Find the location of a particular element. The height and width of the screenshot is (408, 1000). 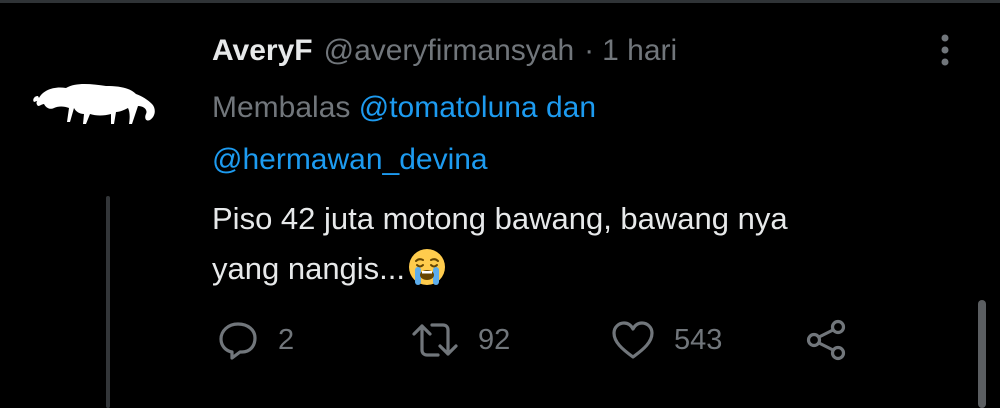

share-icon is located at coordinates (826, 340).